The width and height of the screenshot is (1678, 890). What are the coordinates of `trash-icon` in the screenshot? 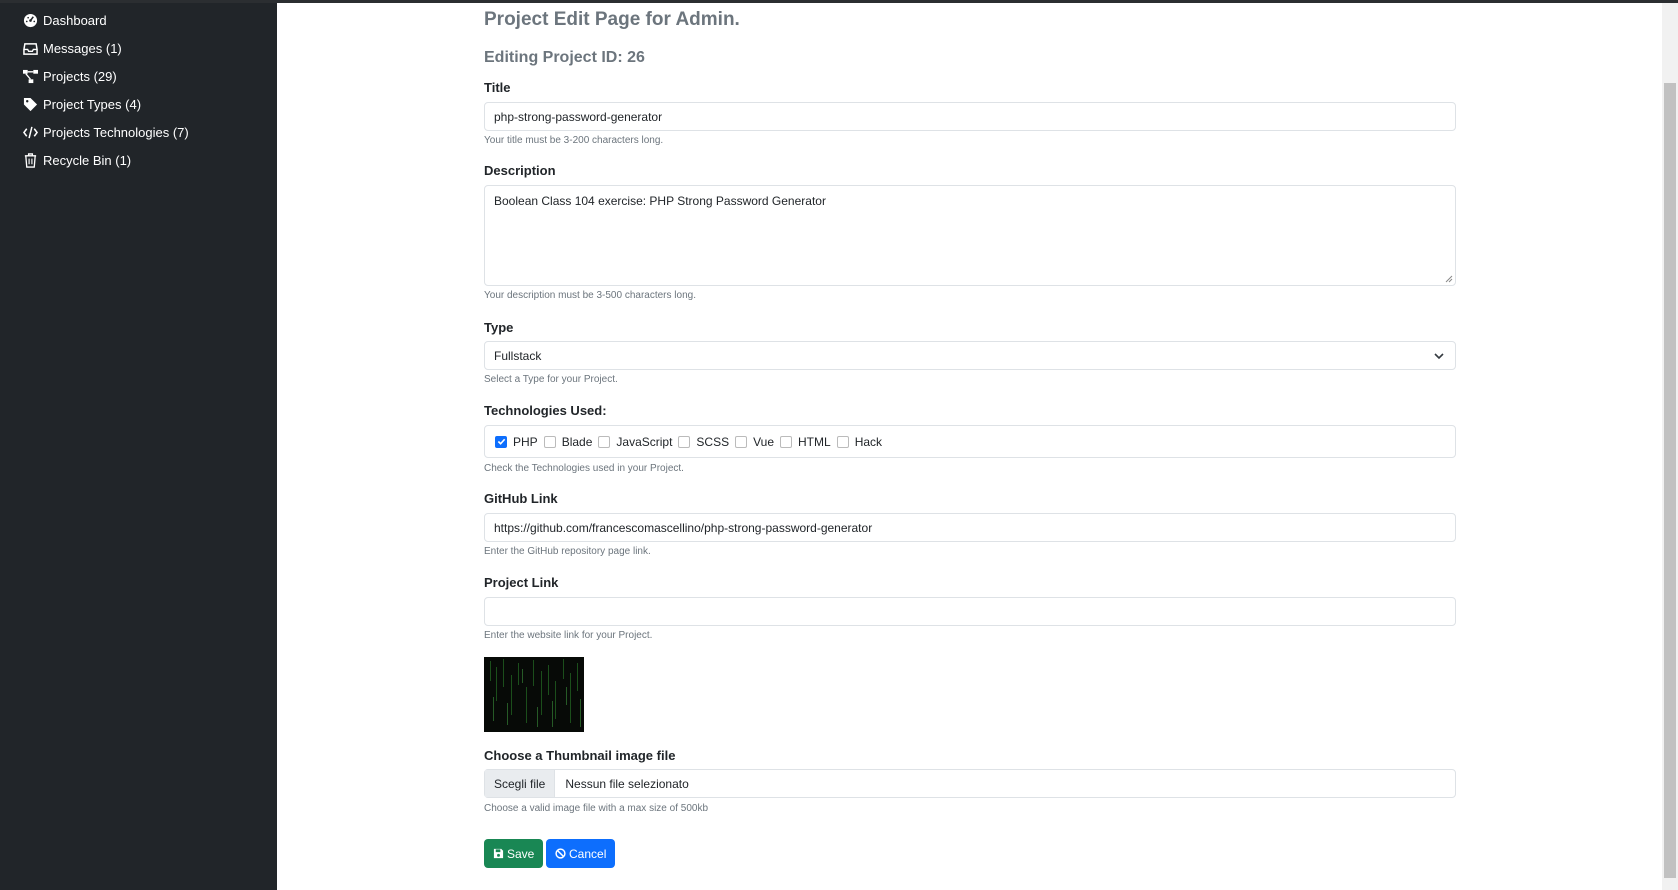 It's located at (30, 160).